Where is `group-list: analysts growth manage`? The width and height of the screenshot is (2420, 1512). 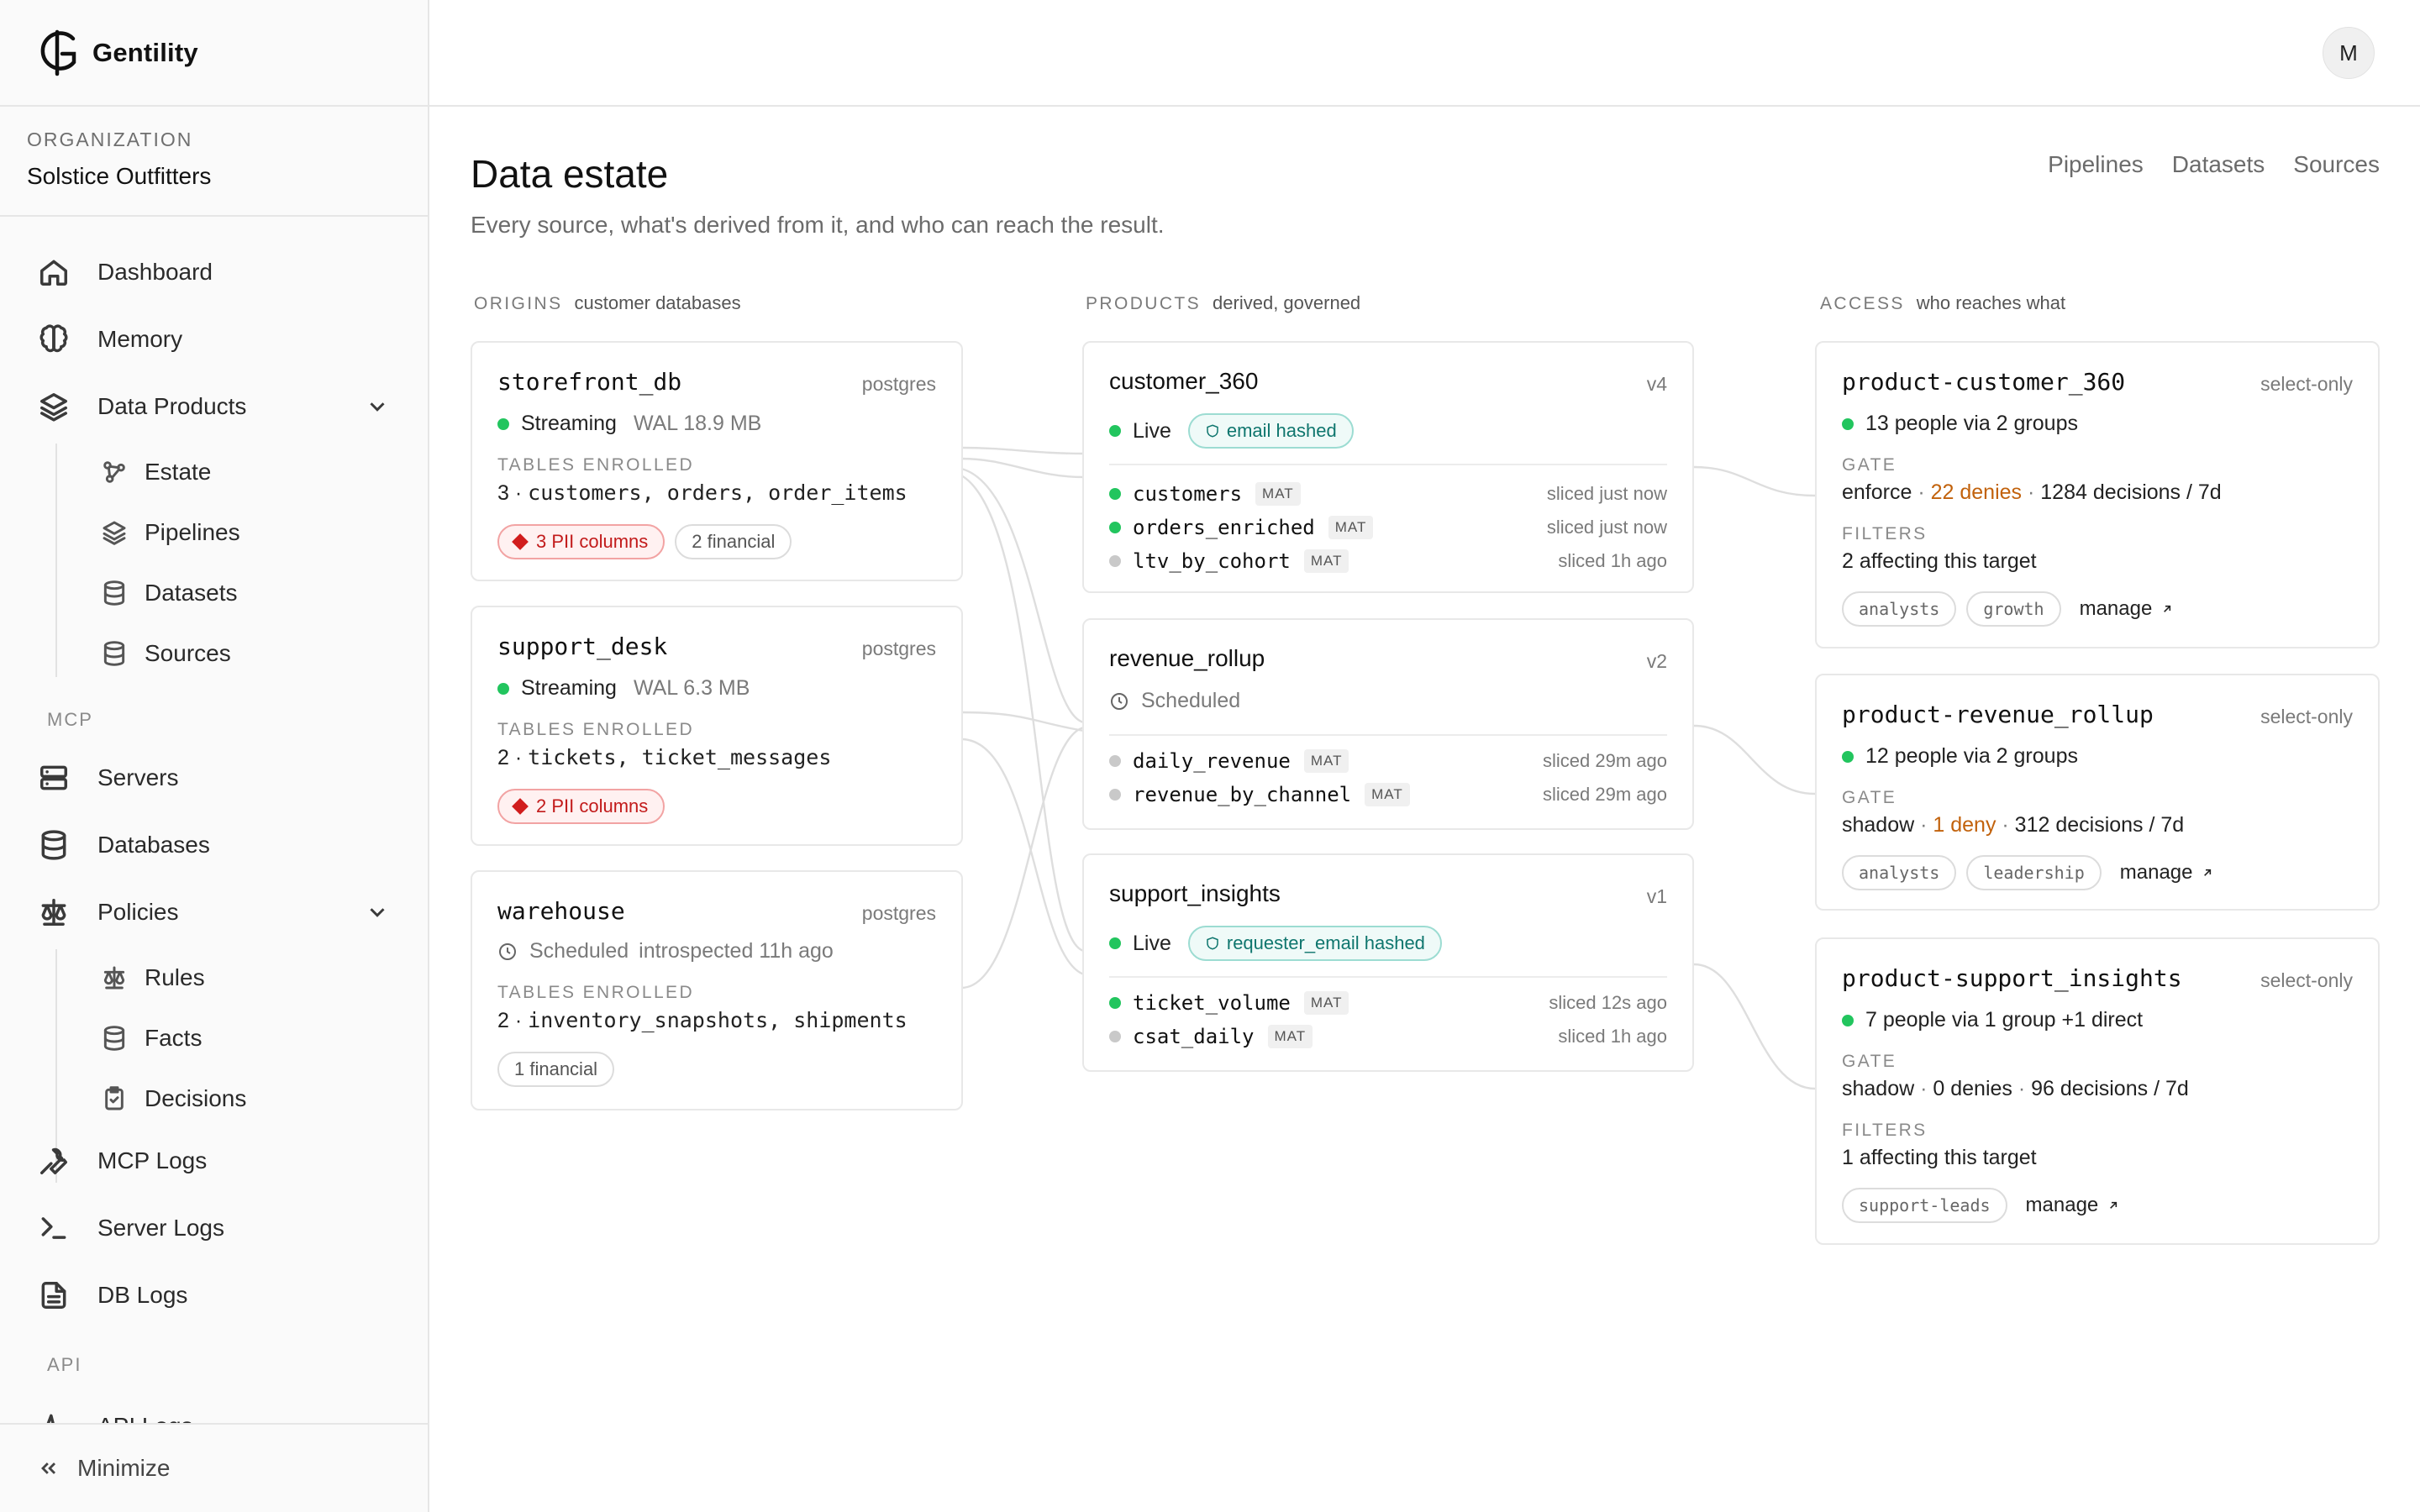 group-list: analysts growth manage is located at coordinates (2008, 609).